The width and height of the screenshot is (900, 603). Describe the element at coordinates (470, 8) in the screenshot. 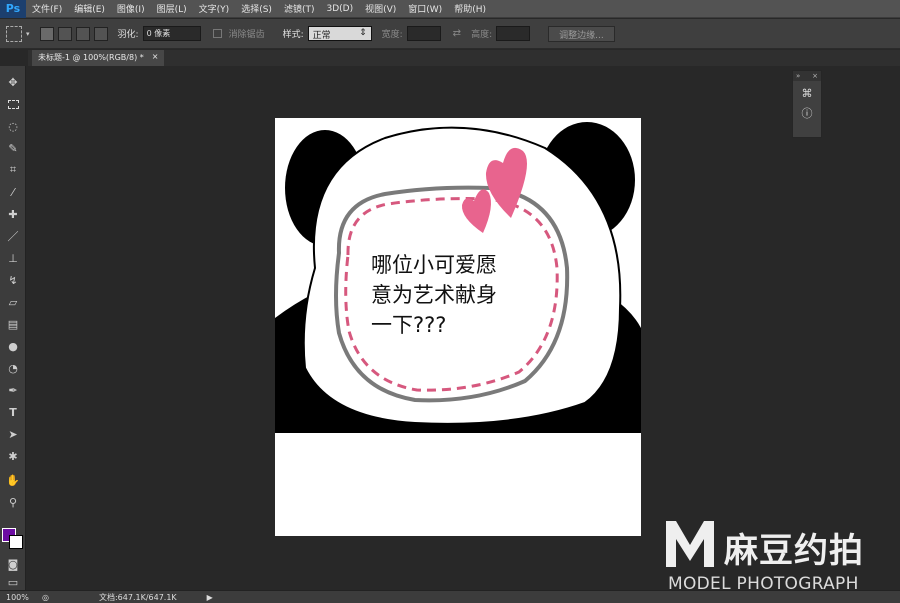

I see `menu-help: 帮助(H)` at that location.